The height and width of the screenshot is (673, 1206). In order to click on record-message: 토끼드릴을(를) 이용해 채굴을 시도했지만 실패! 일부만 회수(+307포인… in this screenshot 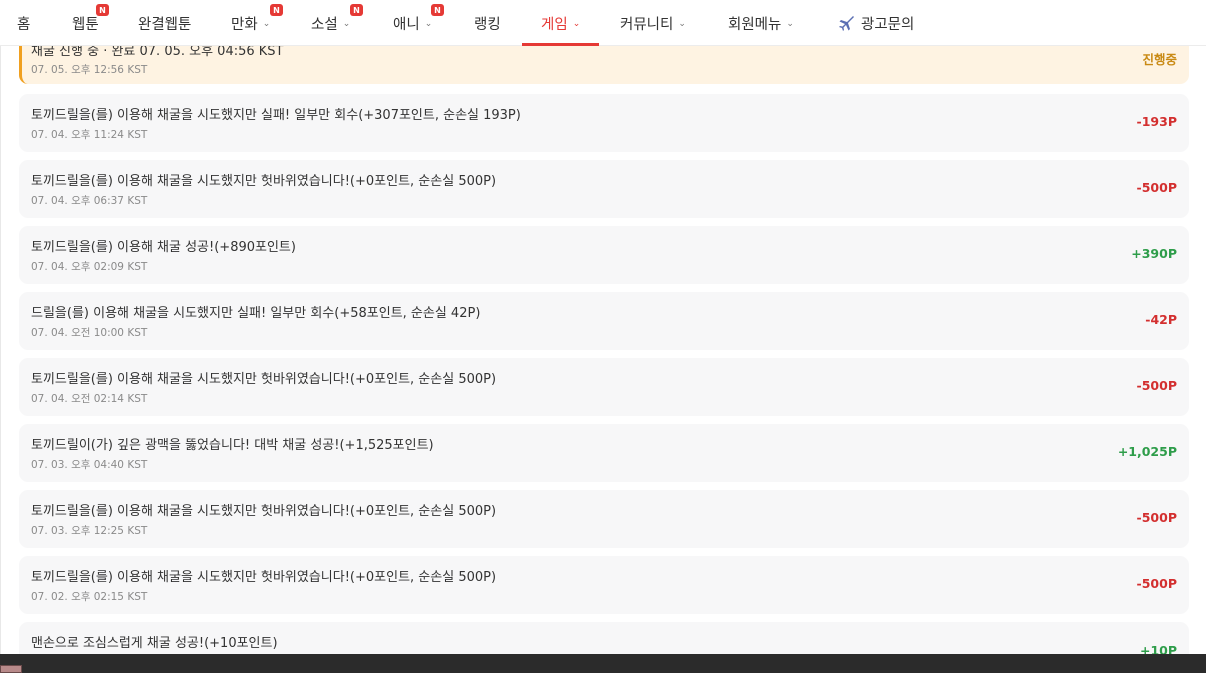, I will do `click(276, 115)`.